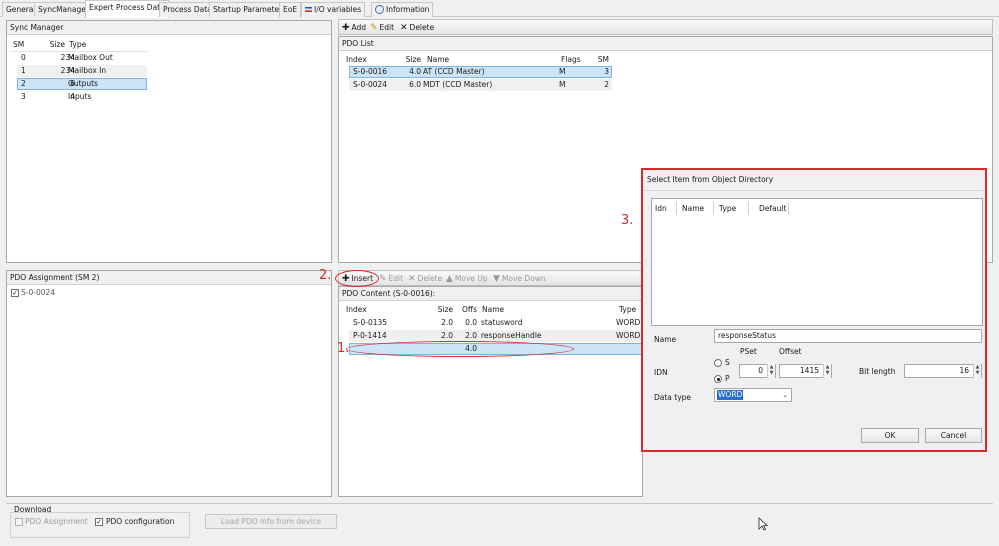  Describe the element at coordinates (661, 209) in the screenshot. I see `idn-column-header: Idn` at that location.